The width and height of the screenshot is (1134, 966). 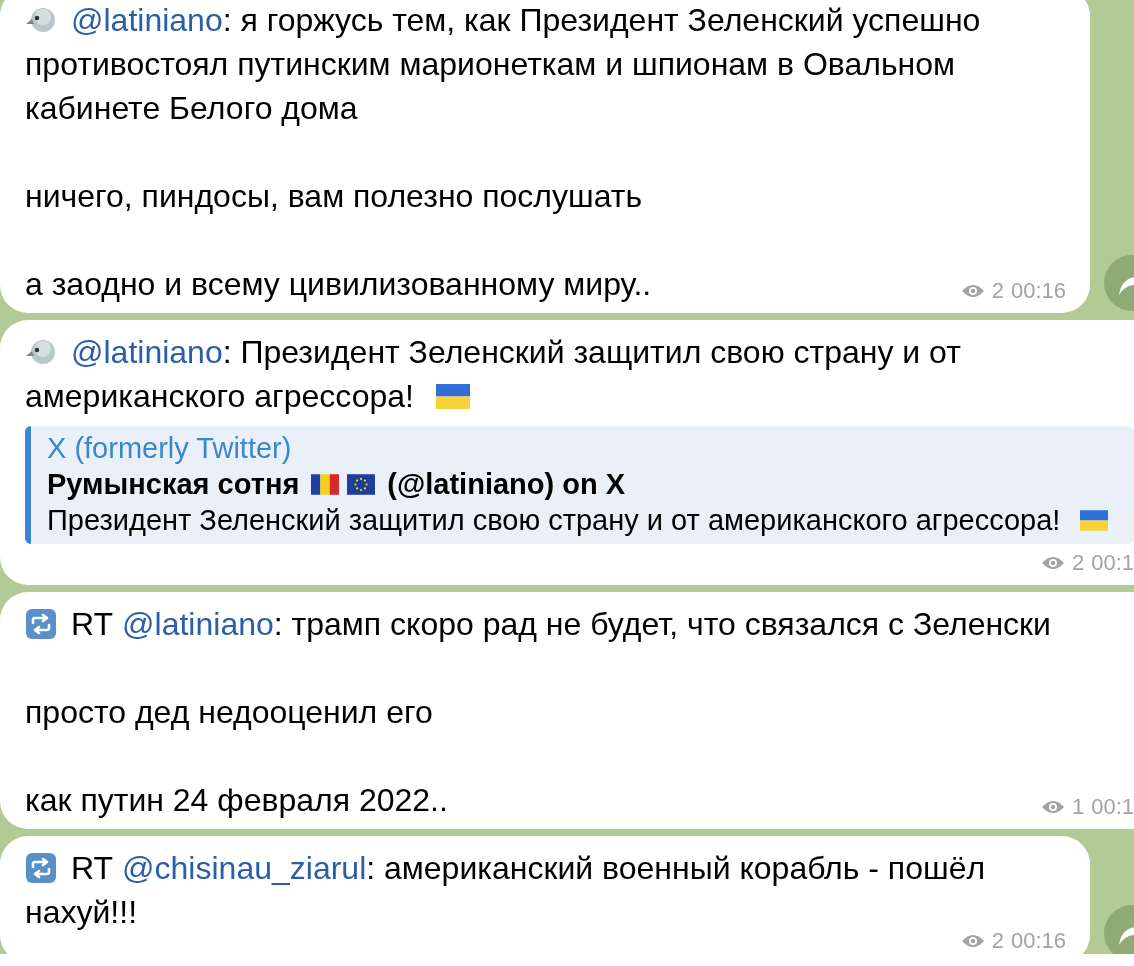 What do you see at coordinates (338, 284) in the screenshot?
I see `message-text: а заодно и всему цивилизованному миру..` at bounding box center [338, 284].